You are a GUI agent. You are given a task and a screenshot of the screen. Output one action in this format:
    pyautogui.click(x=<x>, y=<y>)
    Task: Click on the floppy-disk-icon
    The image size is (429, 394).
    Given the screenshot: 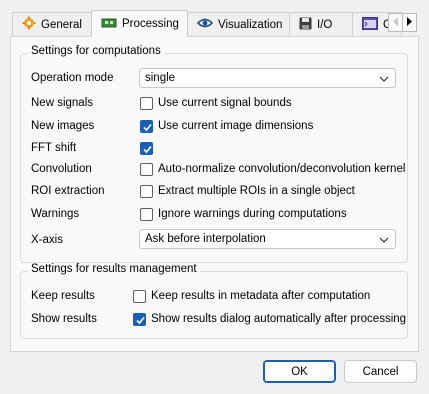 What is the action you would take?
    pyautogui.click(x=305, y=25)
    